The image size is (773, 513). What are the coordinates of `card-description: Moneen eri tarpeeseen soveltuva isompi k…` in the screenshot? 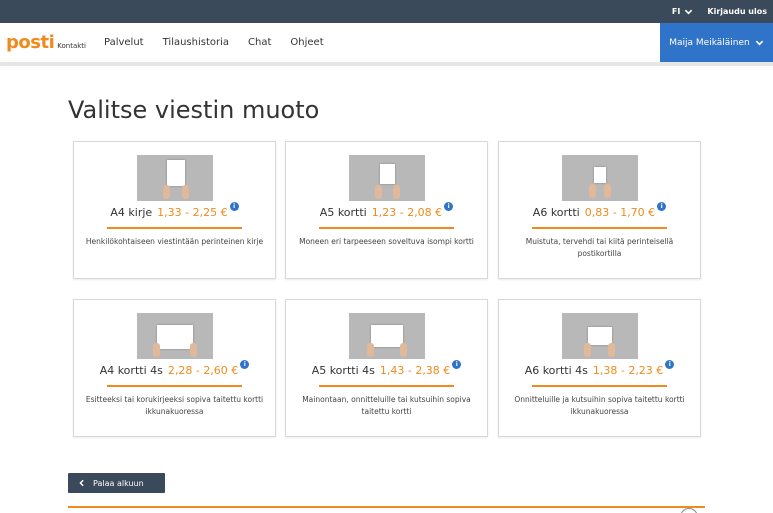 It's located at (386, 241).